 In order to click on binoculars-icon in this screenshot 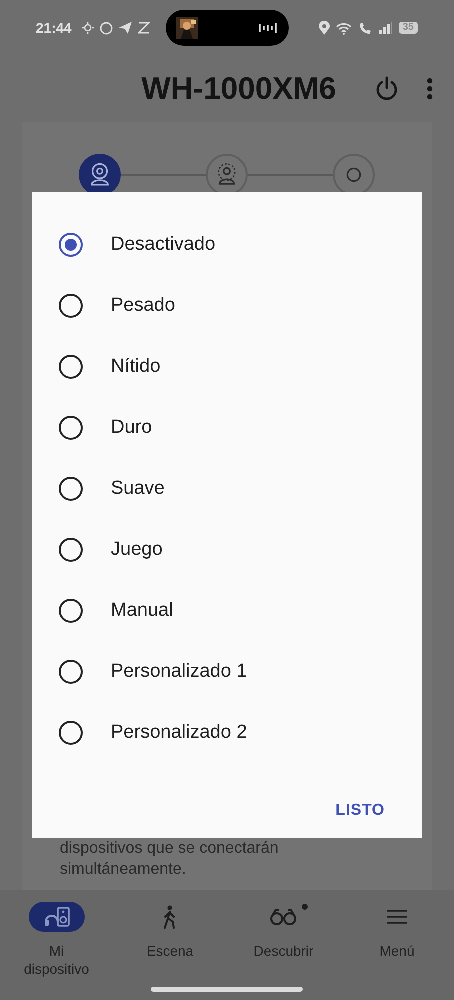, I will do `click(284, 917)`.